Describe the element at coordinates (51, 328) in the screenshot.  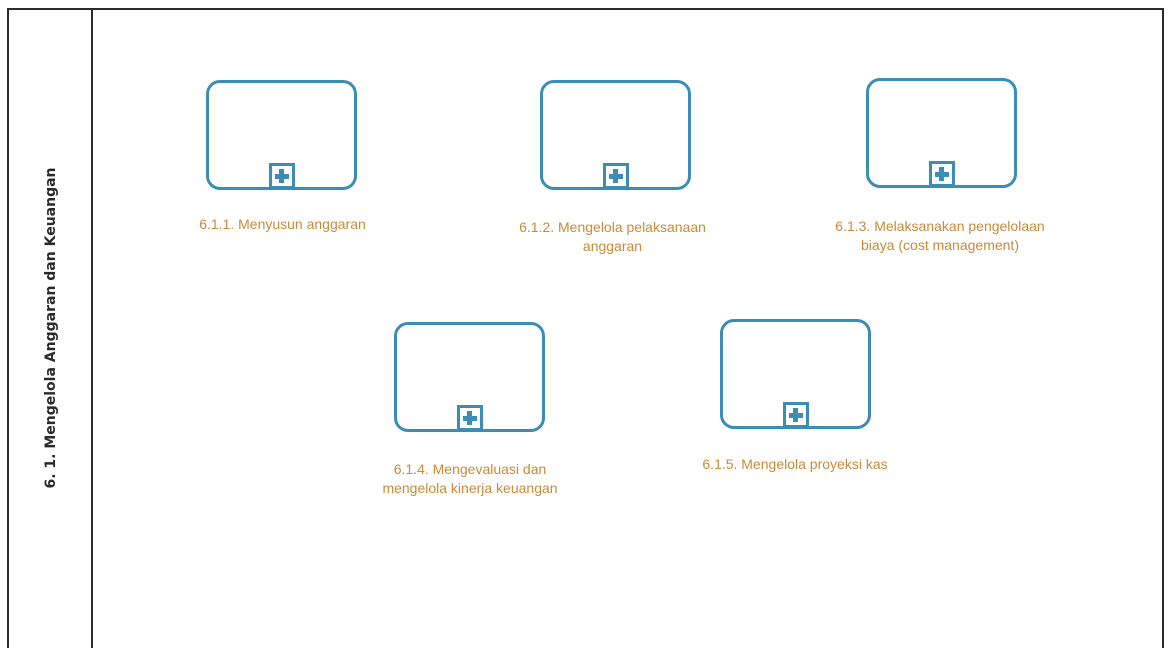
I see `lane-title: 6. 1. Mengelola Anggaran dan Keuangan` at that location.